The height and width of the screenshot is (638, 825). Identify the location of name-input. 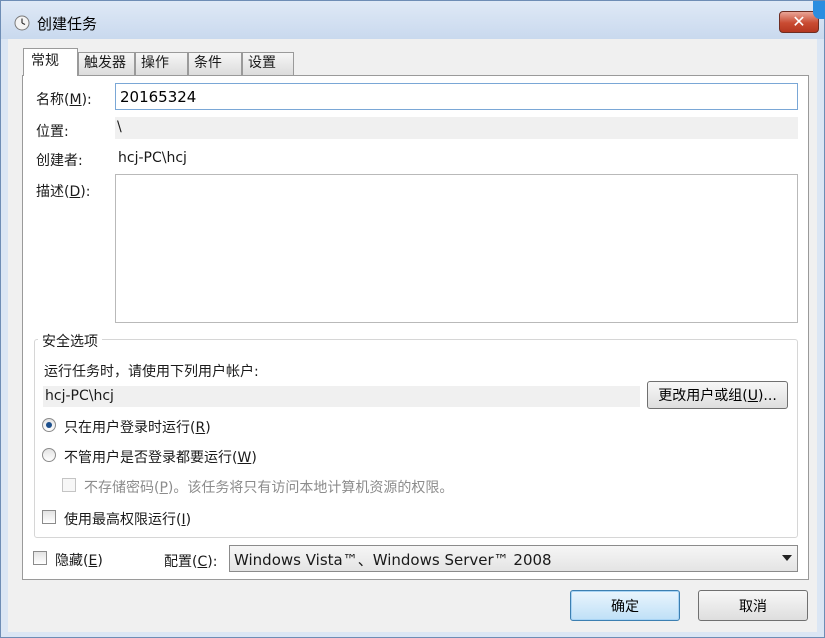
(456, 96).